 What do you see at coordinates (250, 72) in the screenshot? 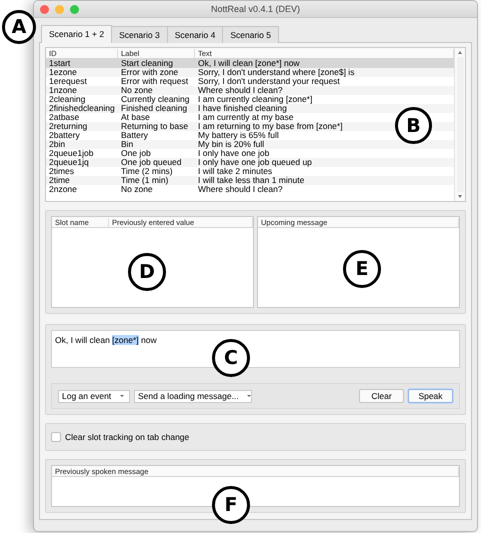
I see `table-row: 1ezone Error with zone Sorry, I don't understand where [zone$] is` at bounding box center [250, 72].